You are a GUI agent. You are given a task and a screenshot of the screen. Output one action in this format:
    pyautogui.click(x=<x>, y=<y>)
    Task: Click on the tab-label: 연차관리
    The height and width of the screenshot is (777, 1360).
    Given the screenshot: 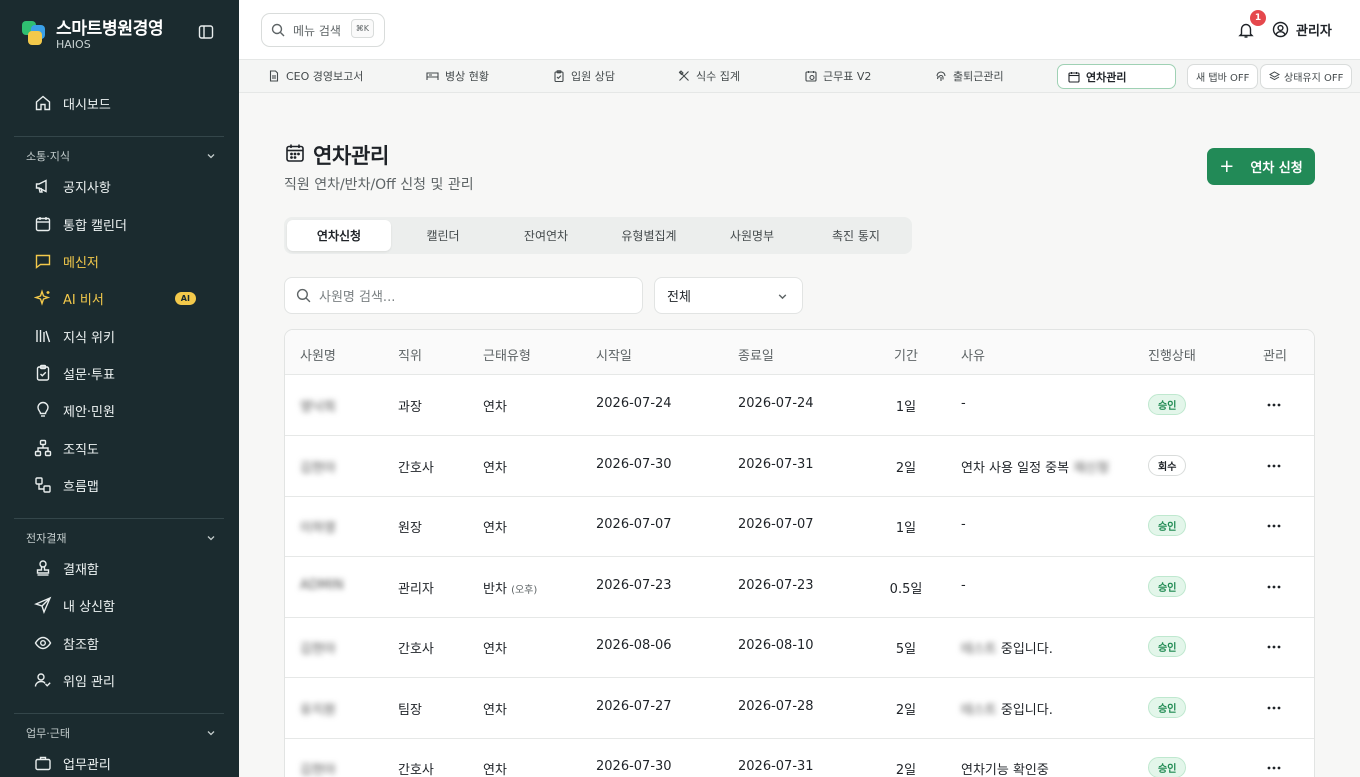 What is the action you would take?
    pyautogui.click(x=1106, y=77)
    